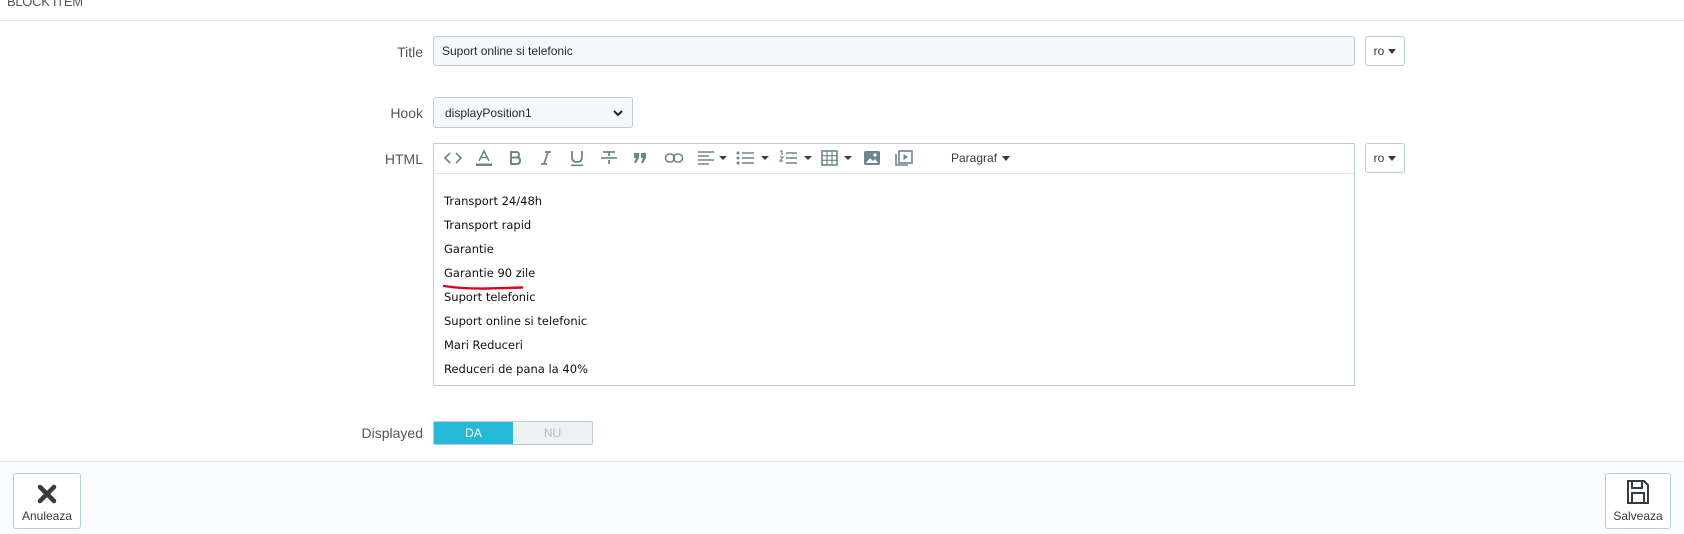 The height and width of the screenshot is (534, 1684). I want to click on hook-select: displayPosition1, so click(533, 112).